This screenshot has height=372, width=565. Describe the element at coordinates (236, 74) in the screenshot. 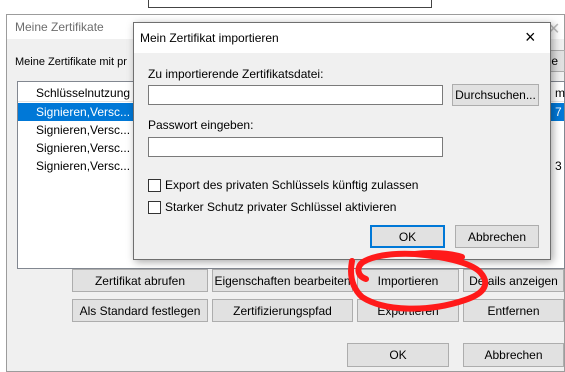

I see `file-label: Zu importierende Zertifikatsdatei:` at that location.